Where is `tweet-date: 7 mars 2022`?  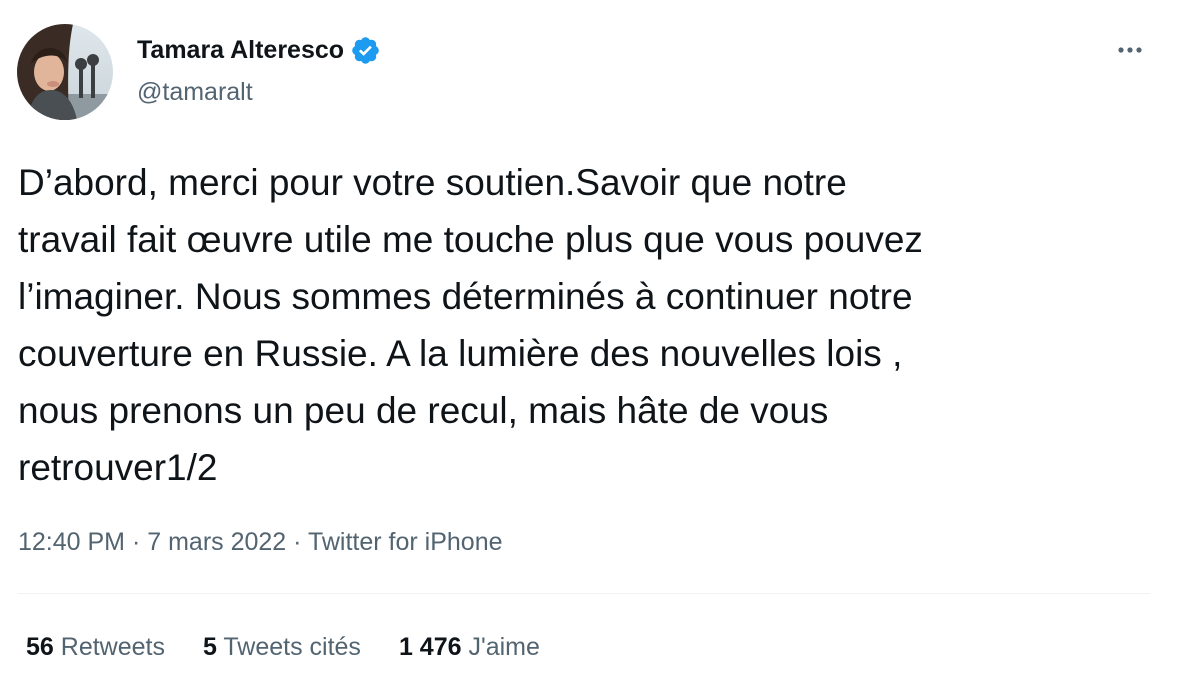 tweet-date: 7 mars 2022 is located at coordinates (216, 542).